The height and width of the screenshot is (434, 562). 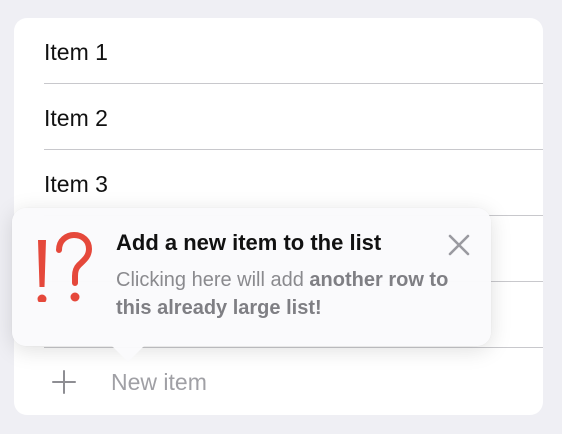 I want to click on list-item: Item 2, so click(x=278, y=117).